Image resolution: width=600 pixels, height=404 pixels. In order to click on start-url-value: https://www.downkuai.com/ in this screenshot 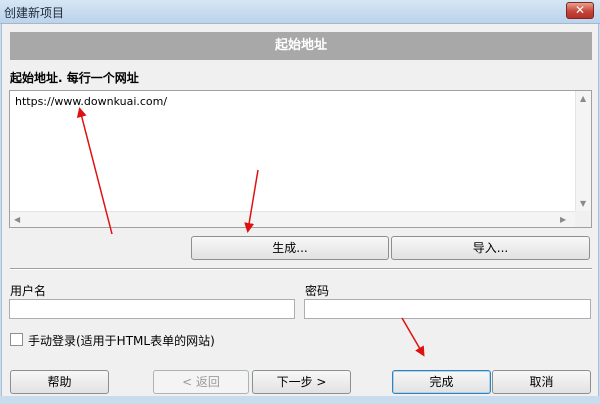, I will do `click(91, 101)`.